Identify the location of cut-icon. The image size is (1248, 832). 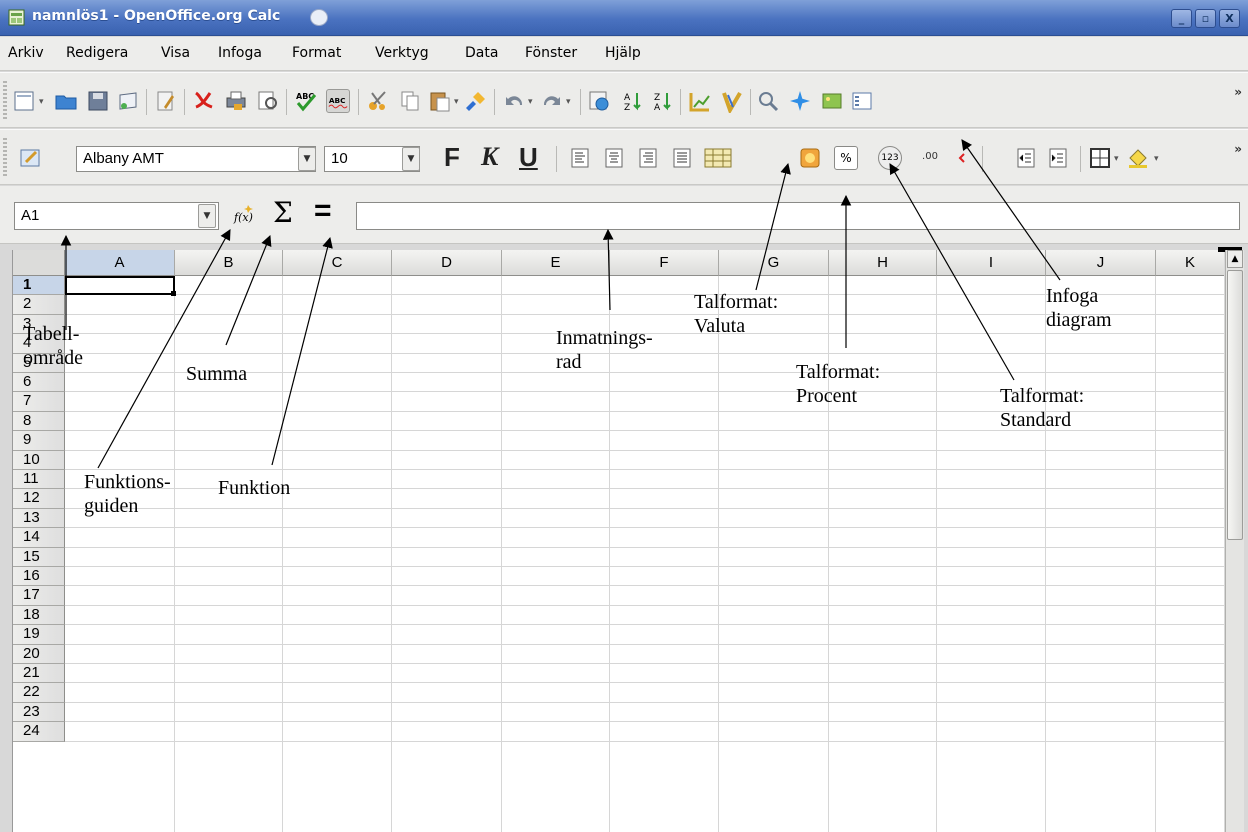
(378, 101).